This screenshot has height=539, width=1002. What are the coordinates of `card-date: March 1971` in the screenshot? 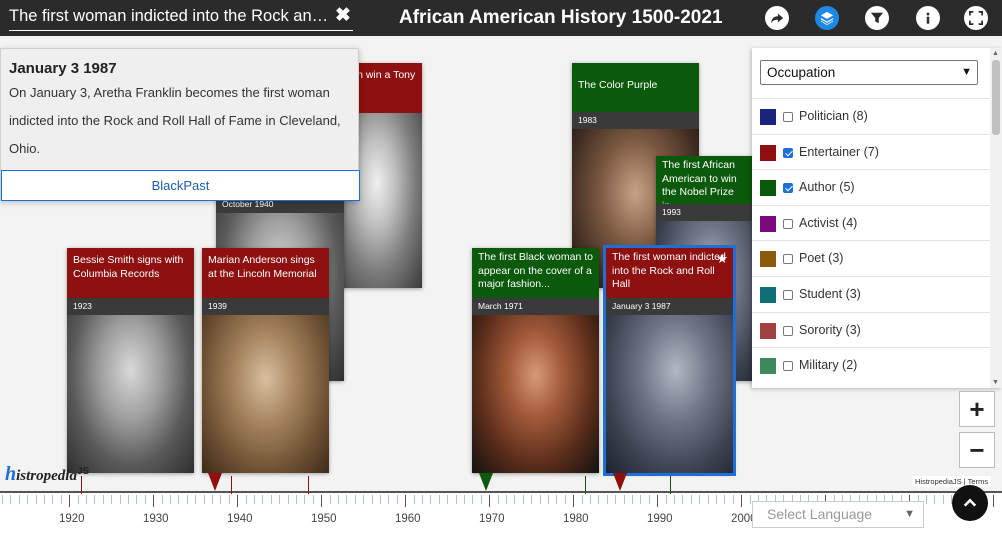 It's located at (535, 306).